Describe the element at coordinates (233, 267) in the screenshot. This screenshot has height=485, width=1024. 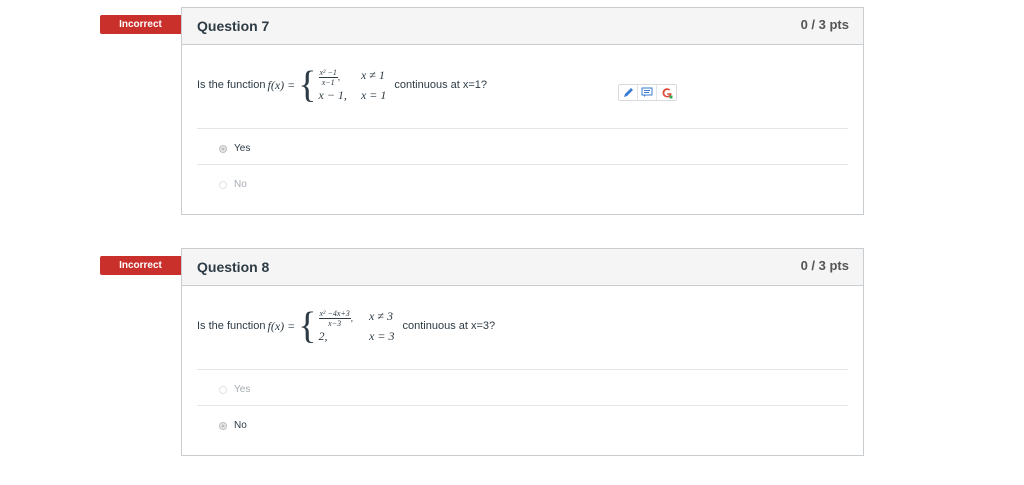
I see `question-title: Question 8` at that location.